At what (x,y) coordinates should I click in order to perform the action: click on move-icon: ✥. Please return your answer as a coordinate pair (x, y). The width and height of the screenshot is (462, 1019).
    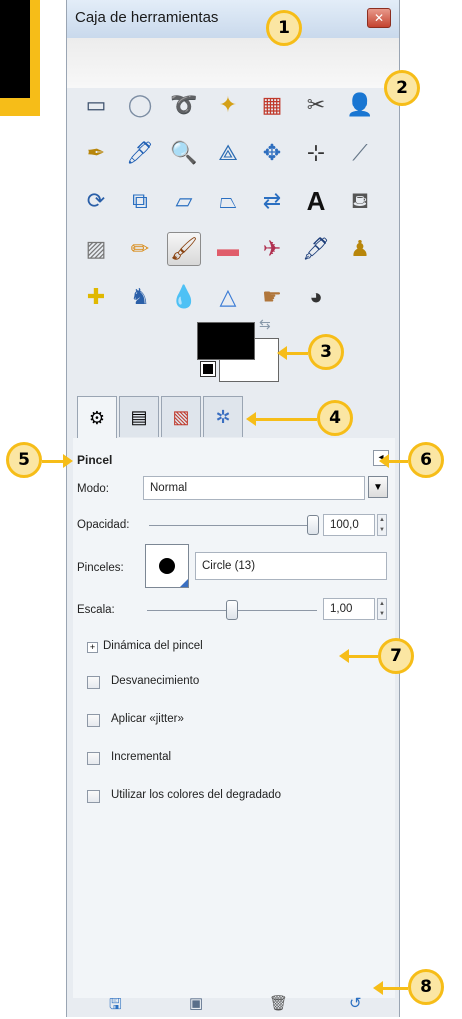
    Looking at the image, I should click on (272, 152).